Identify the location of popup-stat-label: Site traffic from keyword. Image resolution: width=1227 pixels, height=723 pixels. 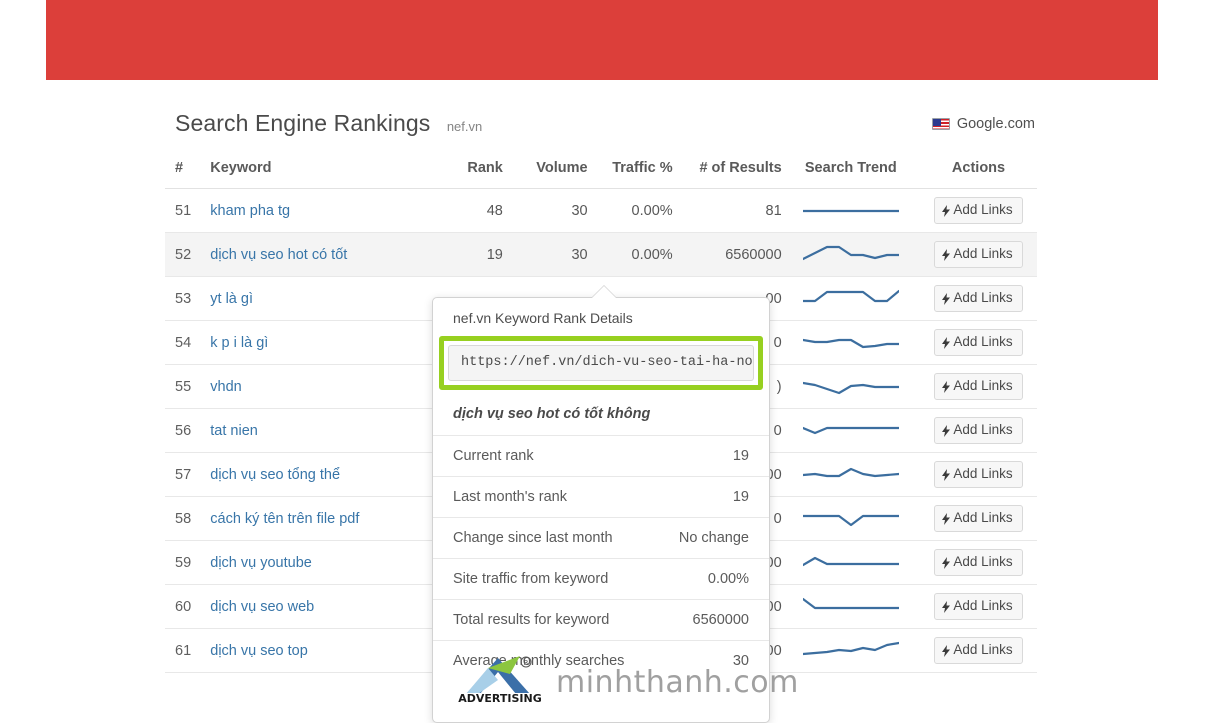
(531, 579).